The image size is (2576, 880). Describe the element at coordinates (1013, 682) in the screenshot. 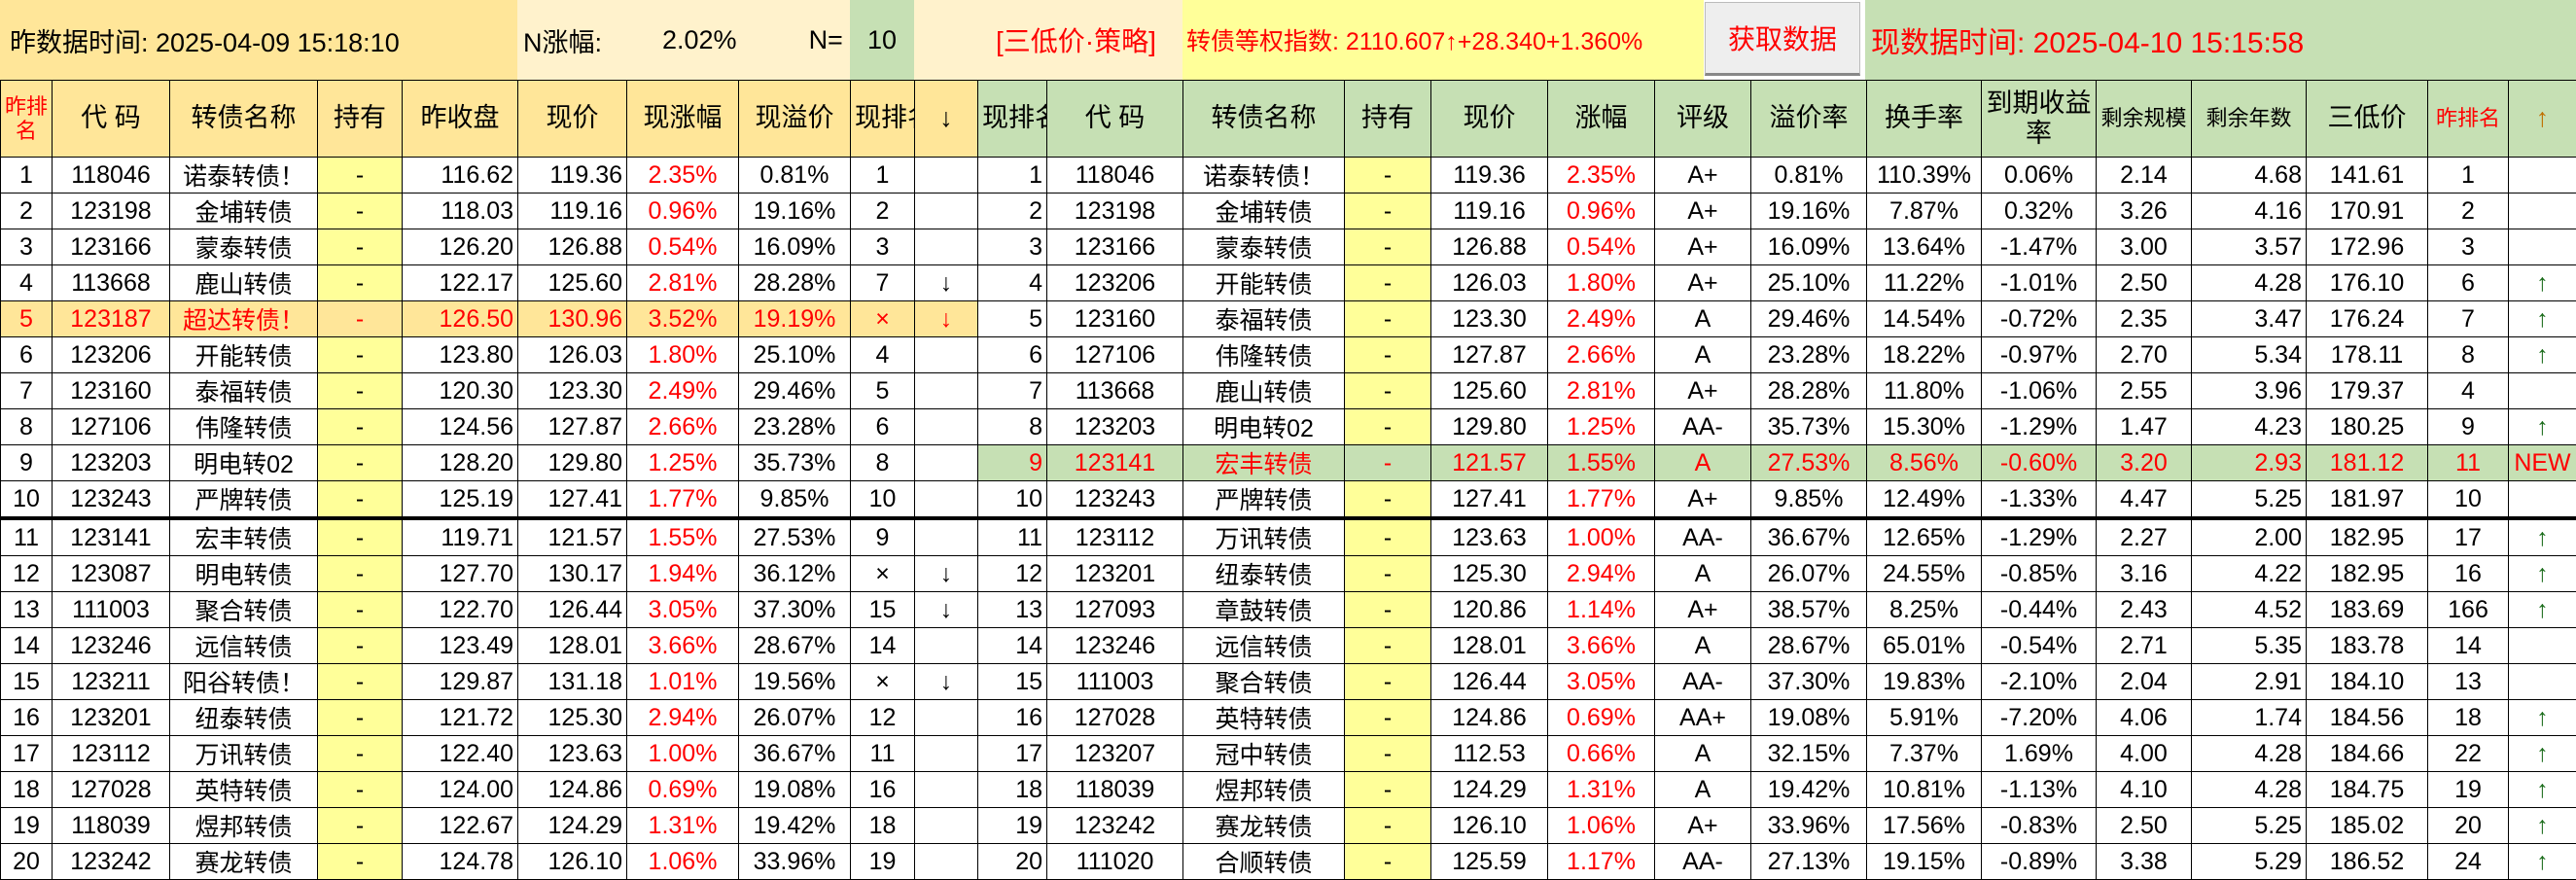

I see `cell-now-rank: 15` at that location.